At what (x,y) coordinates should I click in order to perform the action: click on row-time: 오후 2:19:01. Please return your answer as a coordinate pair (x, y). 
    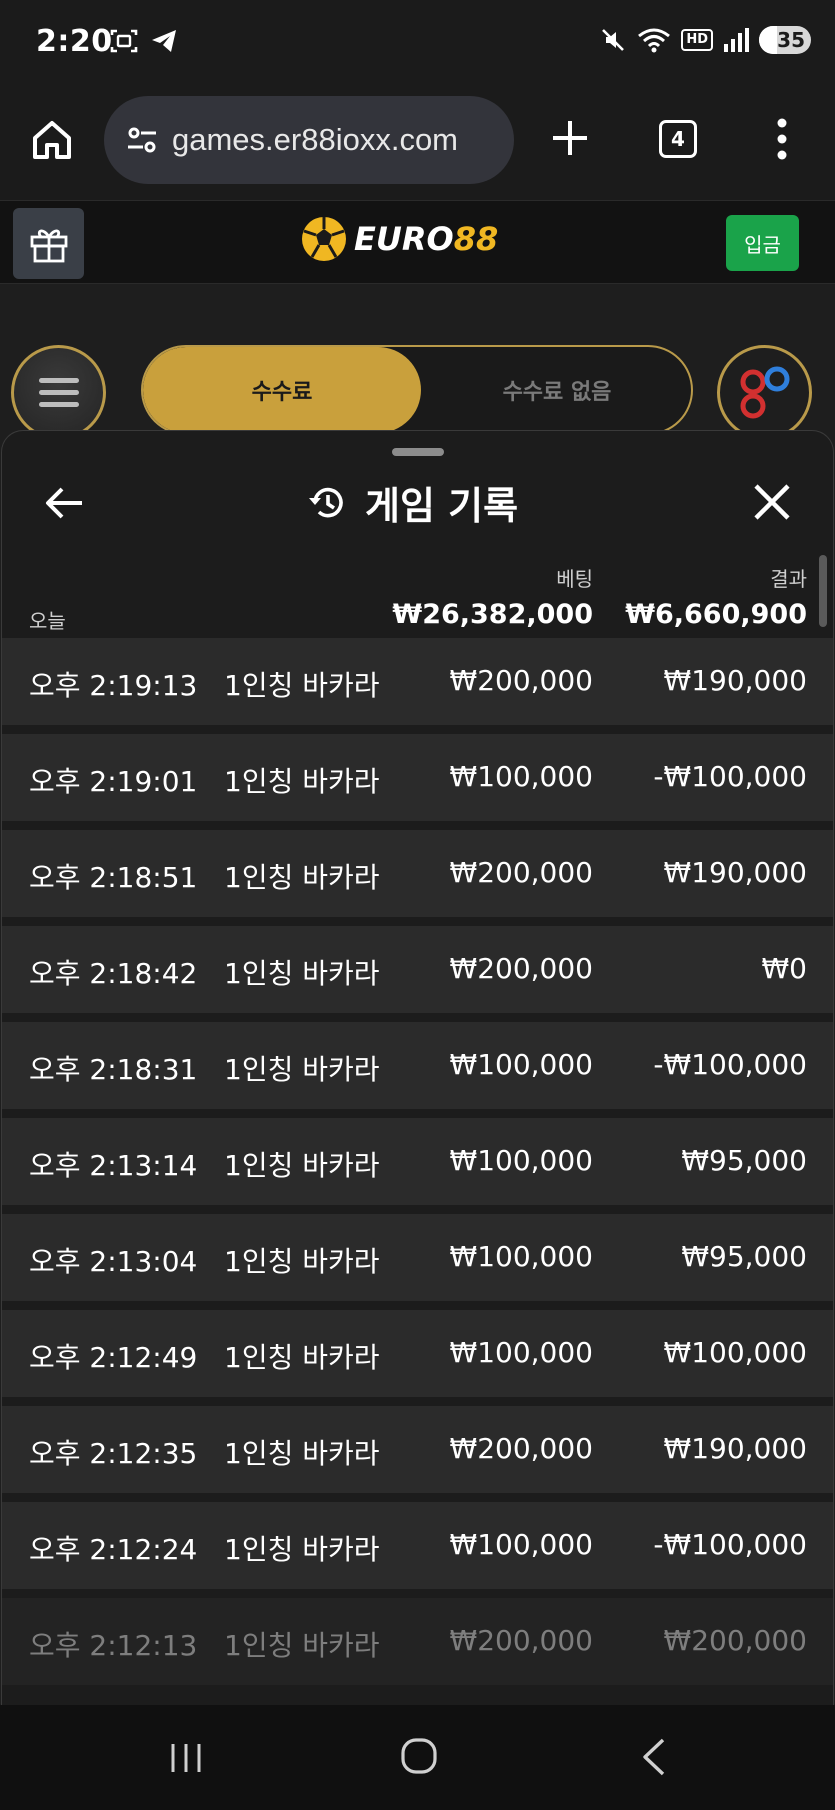
    Looking at the image, I should click on (113, 781).